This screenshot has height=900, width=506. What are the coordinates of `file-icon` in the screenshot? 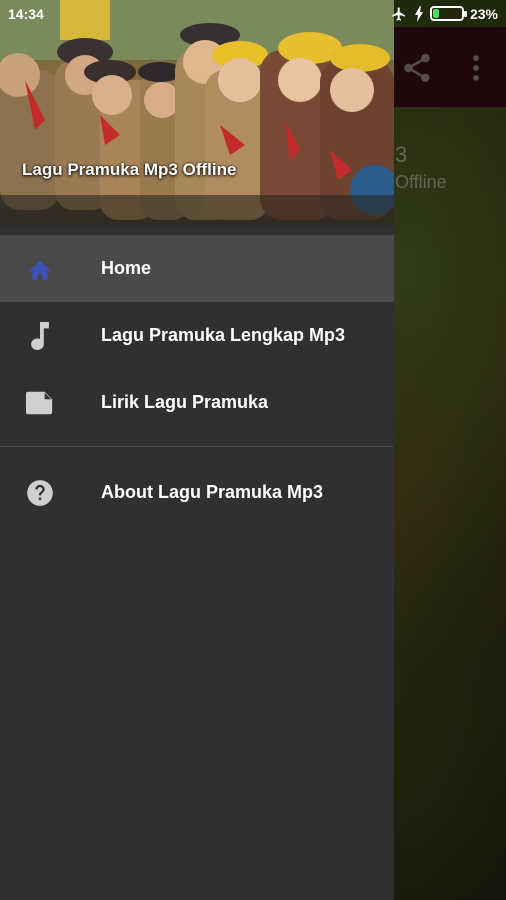 It's located at (40, 403).